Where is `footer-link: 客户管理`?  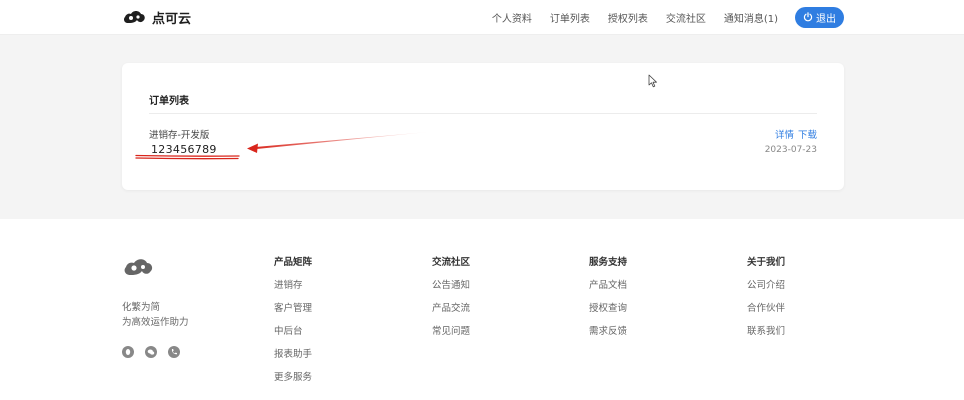
footer-link: 客户管理 is located at coordinates (293, 308).